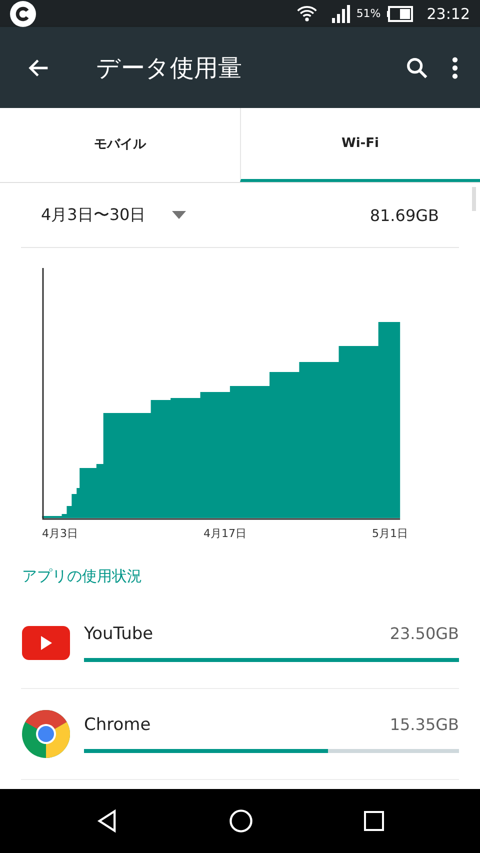 The width and height of the screenshot is (480, 853). What do you see at coordinates (390, 533) in the screenshot?
I see `axis-label: 5月1日` at bounding box center [390, 533].